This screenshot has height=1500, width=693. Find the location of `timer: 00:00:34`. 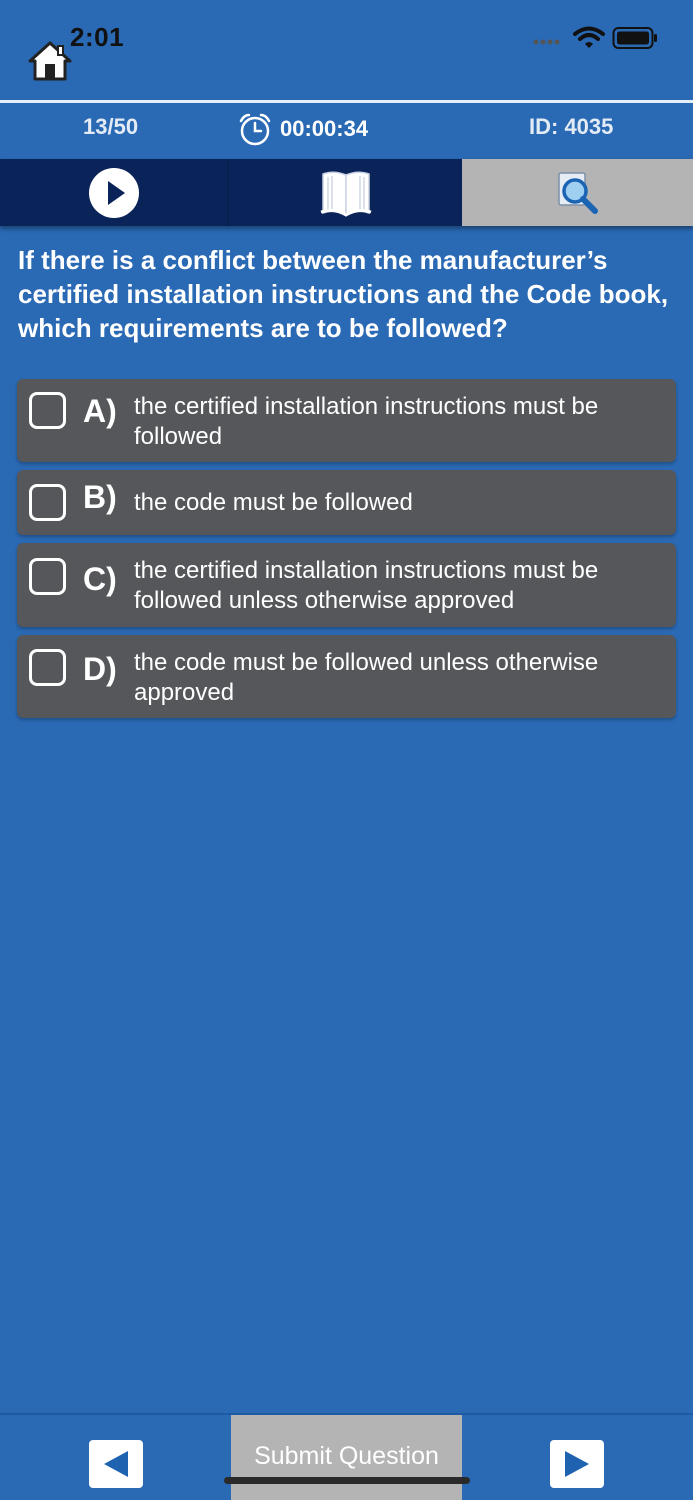

timer: 00:00:34 is located at coordinates (303, 129).